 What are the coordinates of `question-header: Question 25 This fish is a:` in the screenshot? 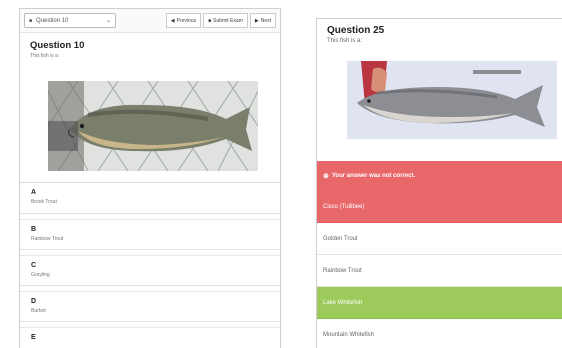 It's located at (439, 31).